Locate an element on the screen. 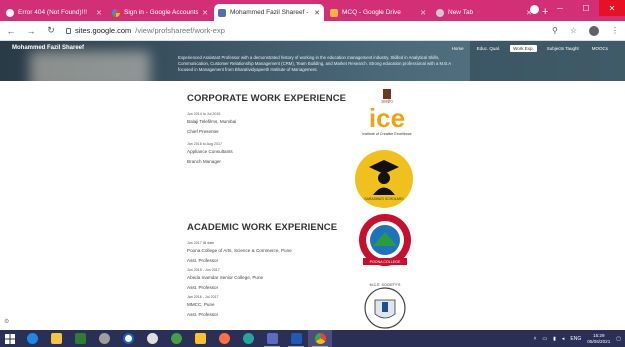 The height and width of the screenshot is (347, 625). url-path: /view/profshareef/work-exp is located at coordinates (180, 30).